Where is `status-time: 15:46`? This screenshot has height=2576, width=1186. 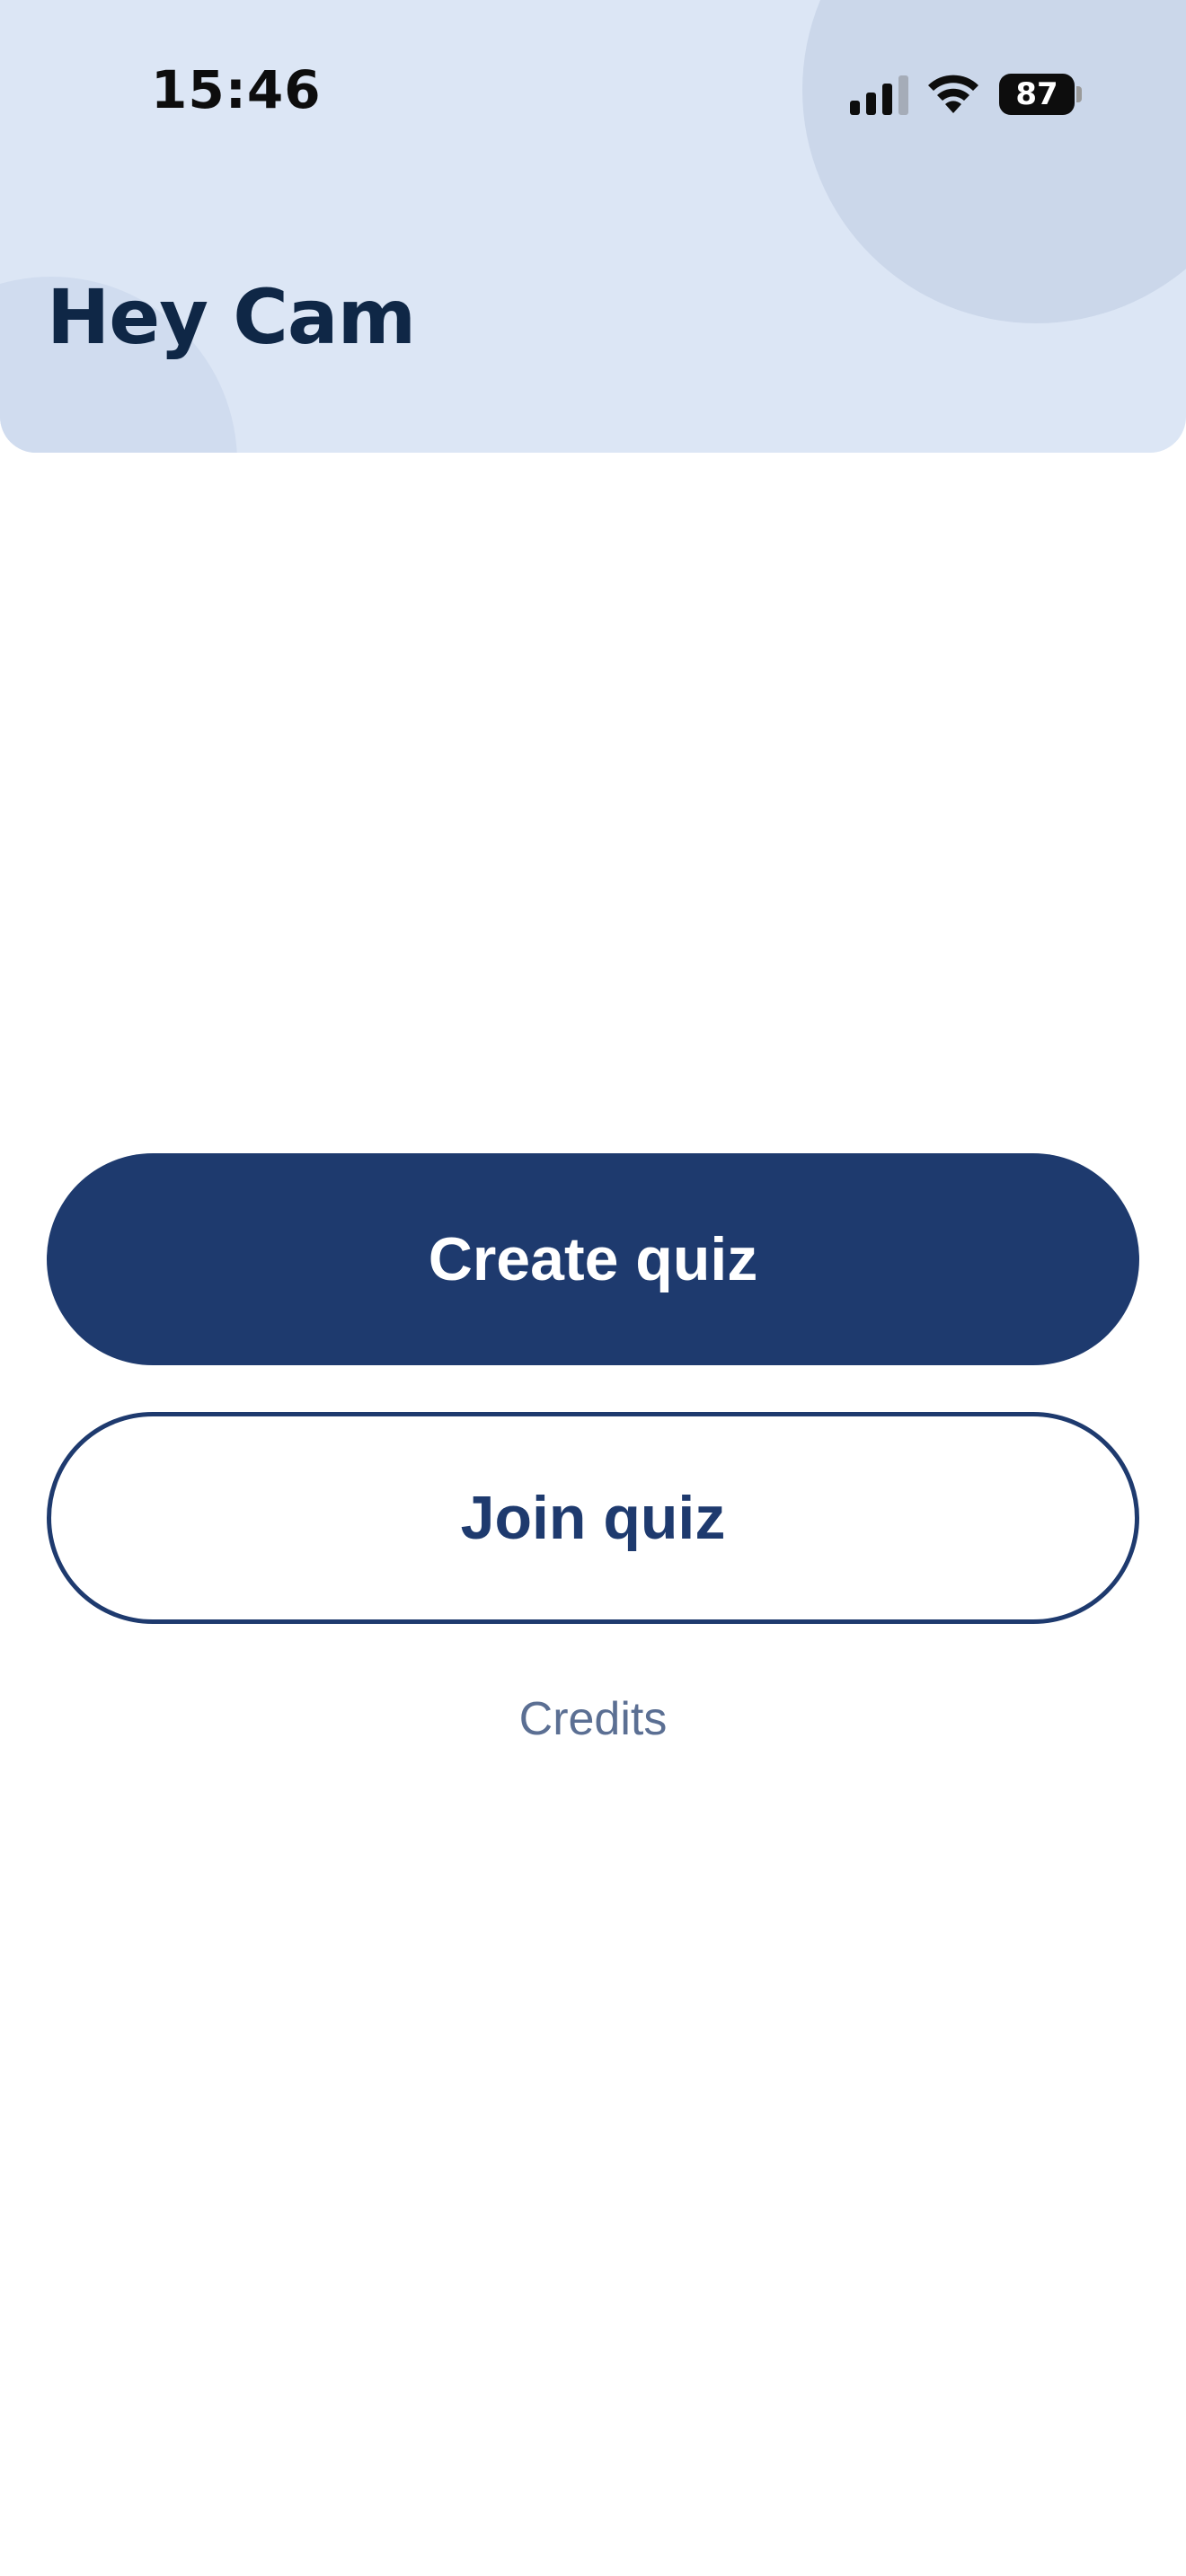 status-time: 15:46 is located at coordinates (236, 89).